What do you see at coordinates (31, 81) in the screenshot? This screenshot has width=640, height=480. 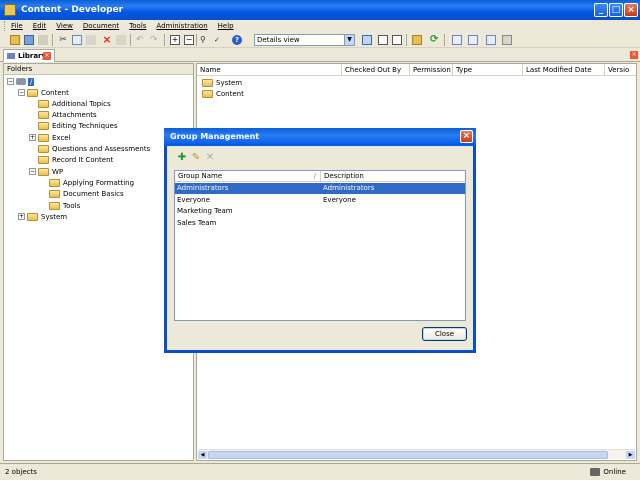 I see `tree-root-label: /` at bounding box center [31, 81].